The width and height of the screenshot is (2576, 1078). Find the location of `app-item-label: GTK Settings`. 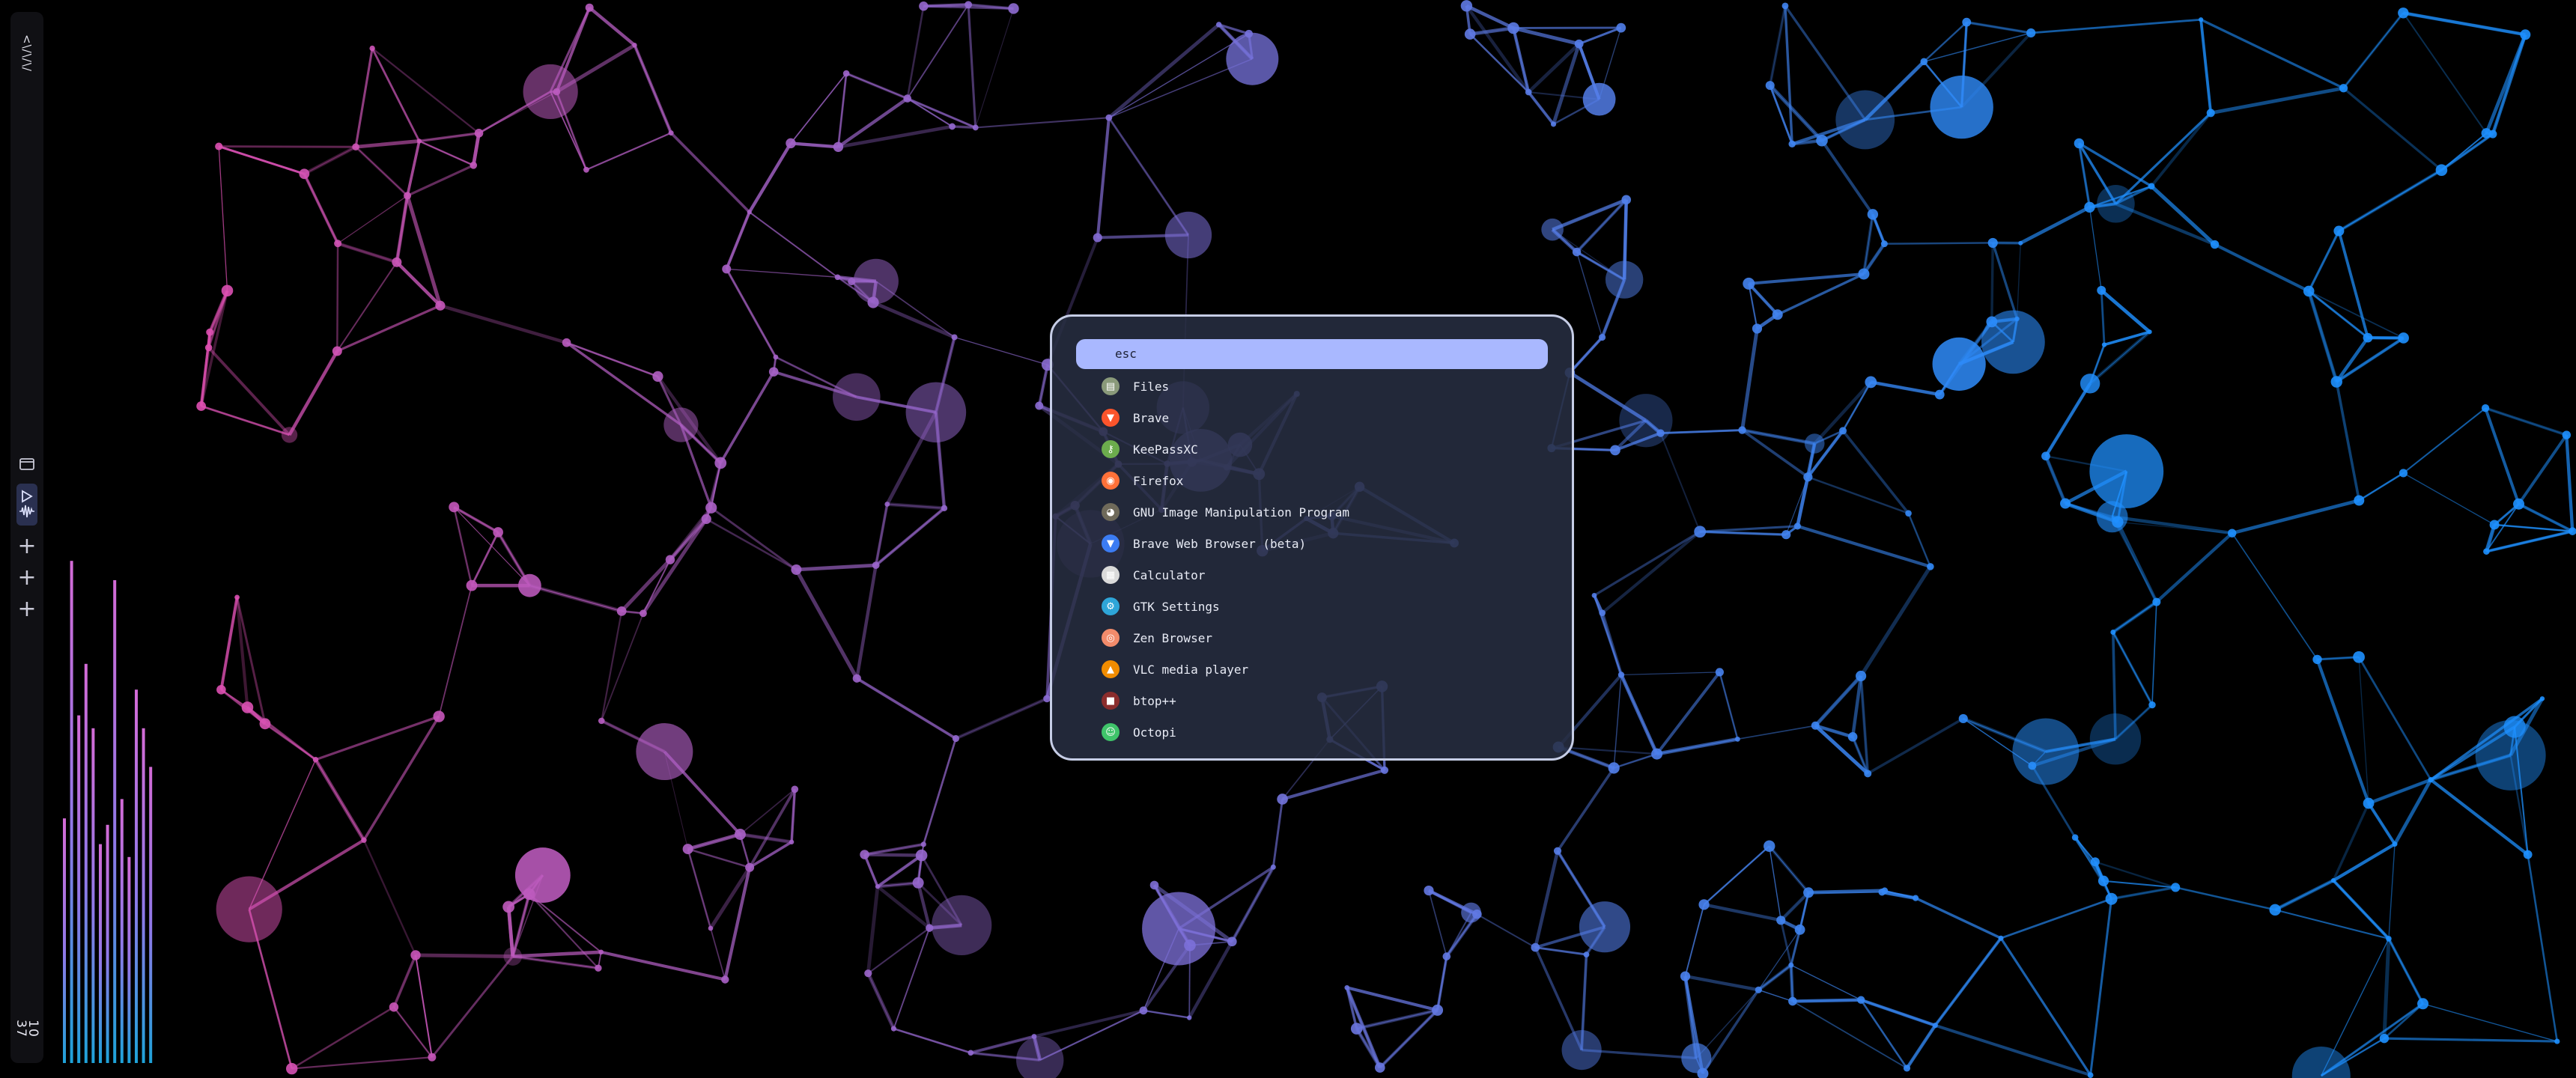

app-item-label: GTK Settings is located at coordinates (1176, 606).